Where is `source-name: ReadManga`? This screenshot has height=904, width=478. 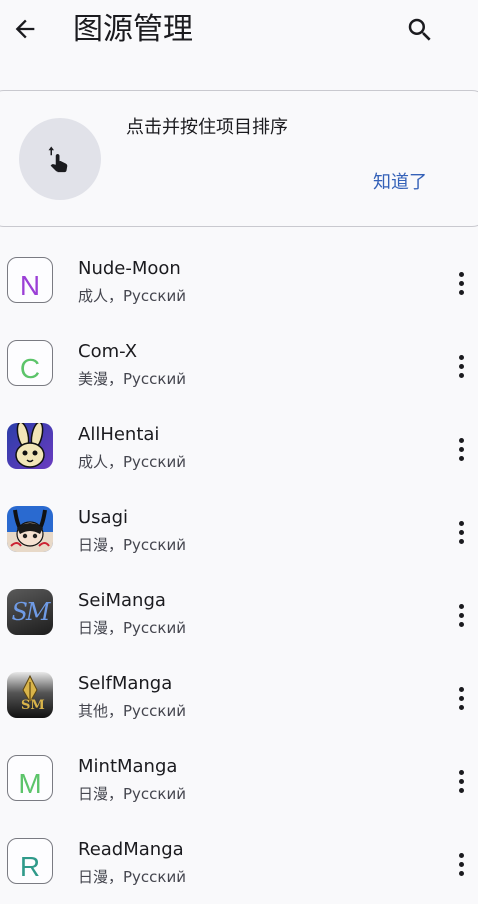
source-name: ReadManga is located at coordinates (131, 849).